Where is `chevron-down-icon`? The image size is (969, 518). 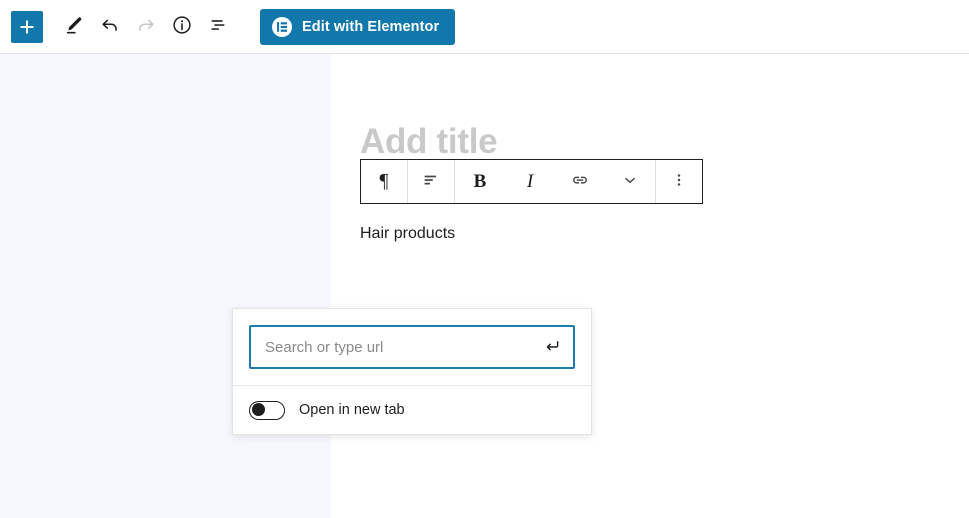 chevron-down-icon is located at coordinates (630, 181).